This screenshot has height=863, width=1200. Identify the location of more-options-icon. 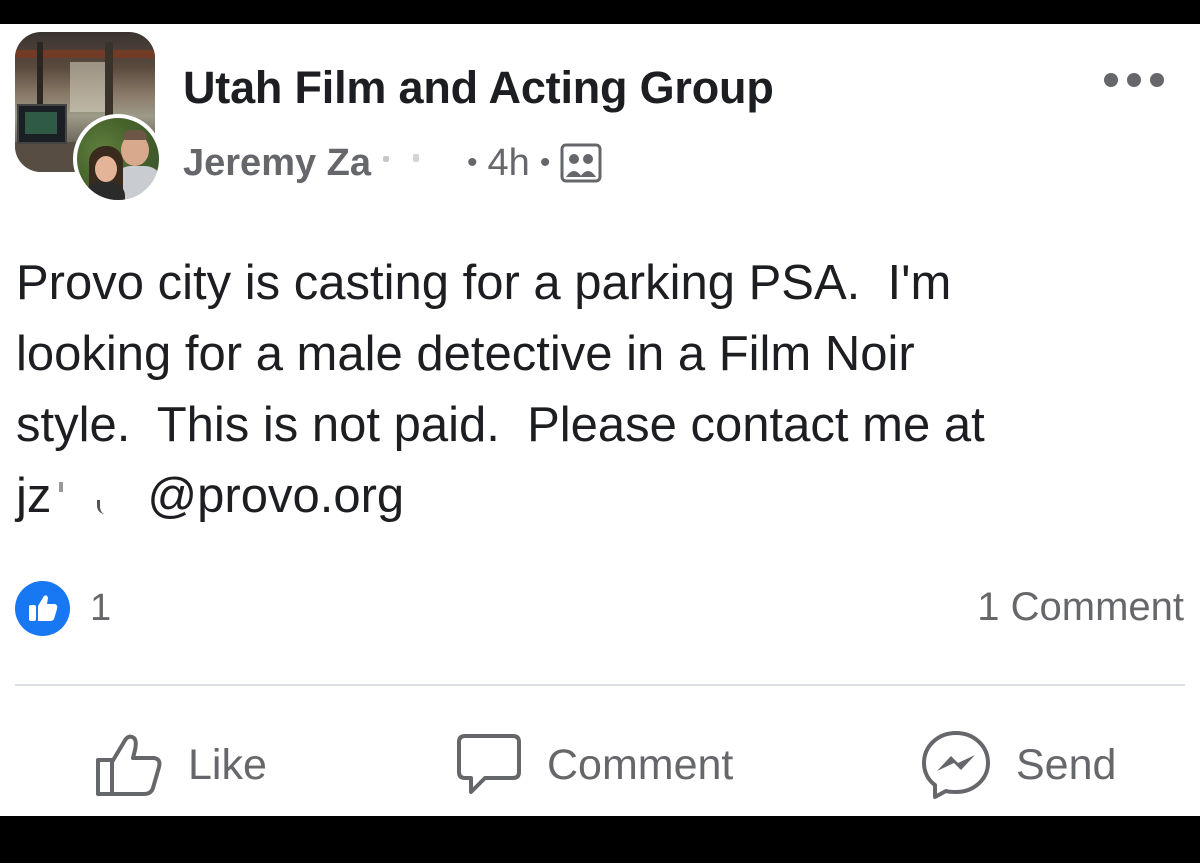
(1134, 80).